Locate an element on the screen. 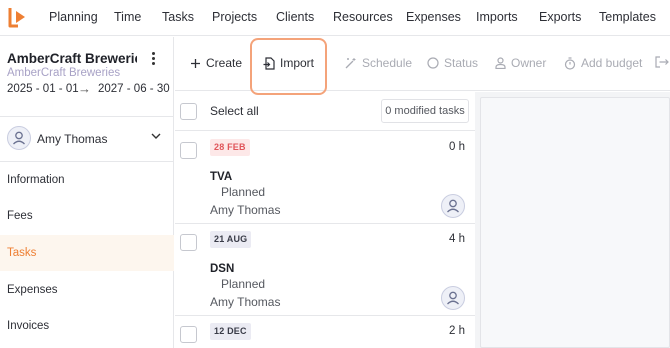 The width and height of the screenshot is (670, 348). nav-planning: Planning is located at coordinates (73, 17).